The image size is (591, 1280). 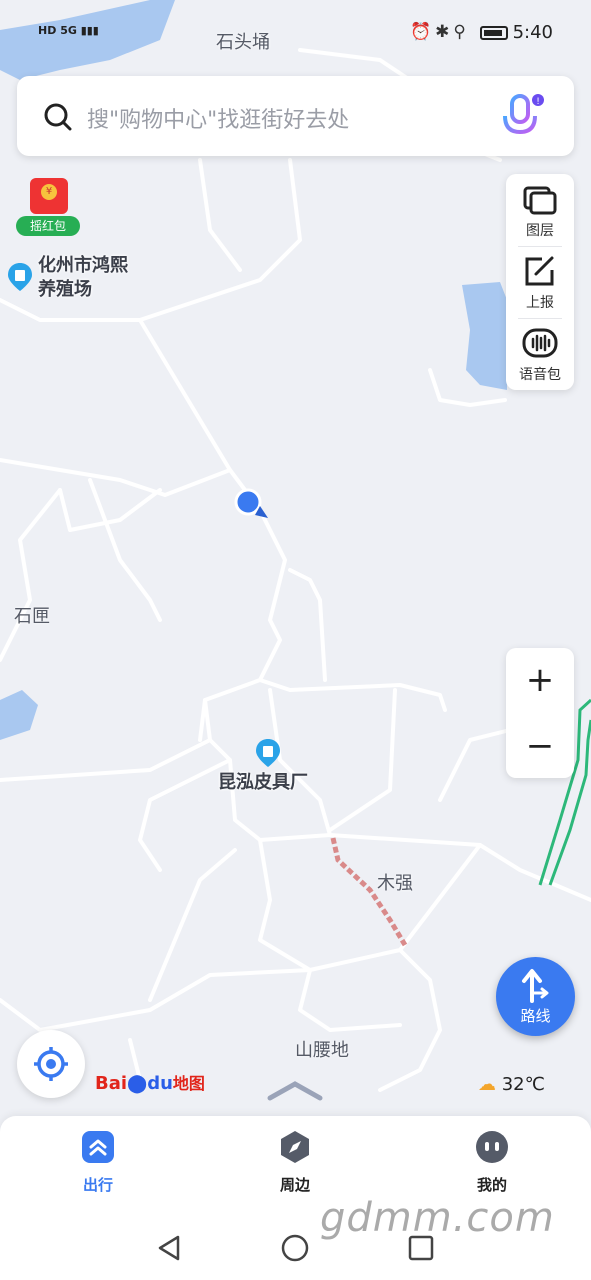 What do you see at coordinates (540, 231) in the screenshot?
I see `layers-label: 图层` at bounding box center [540, 231].